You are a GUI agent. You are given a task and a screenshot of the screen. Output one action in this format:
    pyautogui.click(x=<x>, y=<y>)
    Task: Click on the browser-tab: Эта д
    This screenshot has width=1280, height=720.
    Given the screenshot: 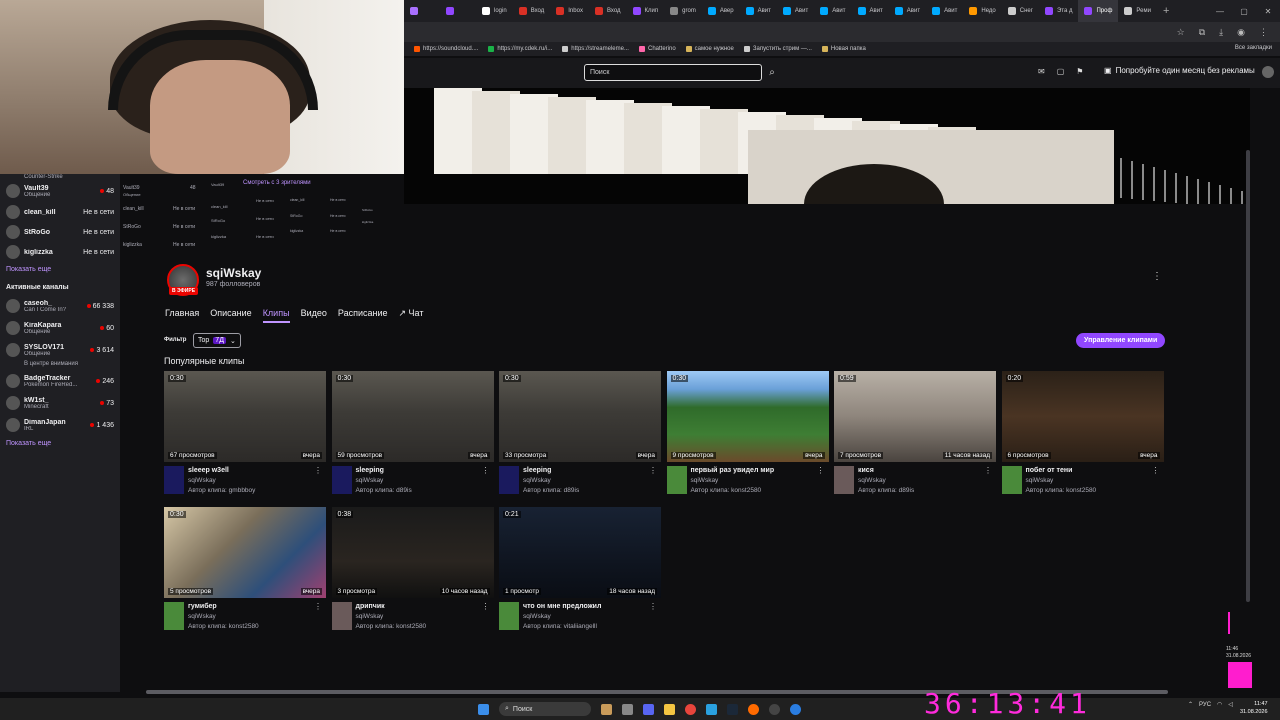 What is the action you would take?
    pyautogui.click(x=1059, y=11)
    